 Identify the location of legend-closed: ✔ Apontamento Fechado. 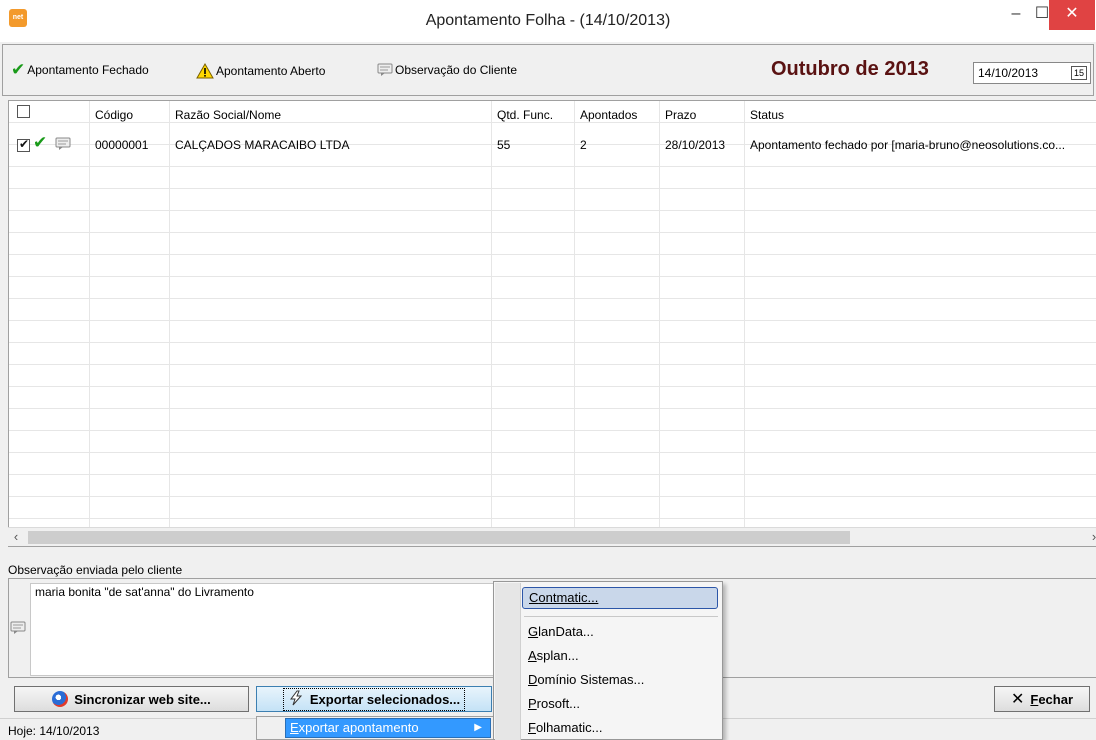
(80, 69).